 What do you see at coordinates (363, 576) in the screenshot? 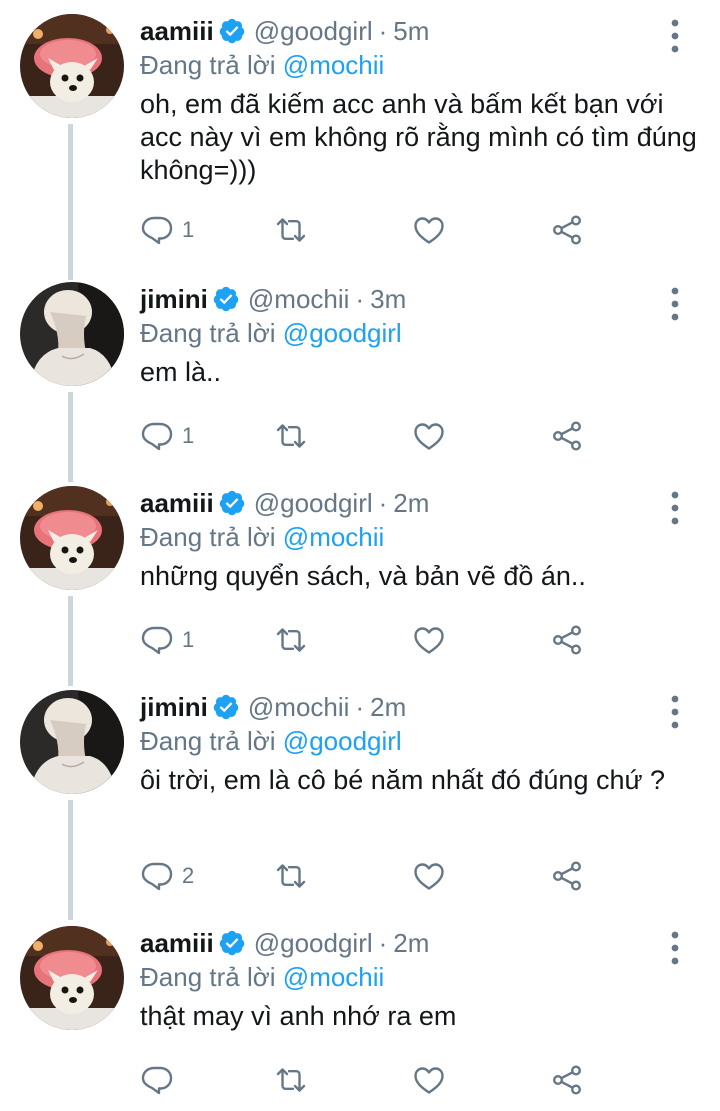
I see `tweet-text: những quyển sách, và bản vẽ đồ án..` at bounding box center [363, 576].